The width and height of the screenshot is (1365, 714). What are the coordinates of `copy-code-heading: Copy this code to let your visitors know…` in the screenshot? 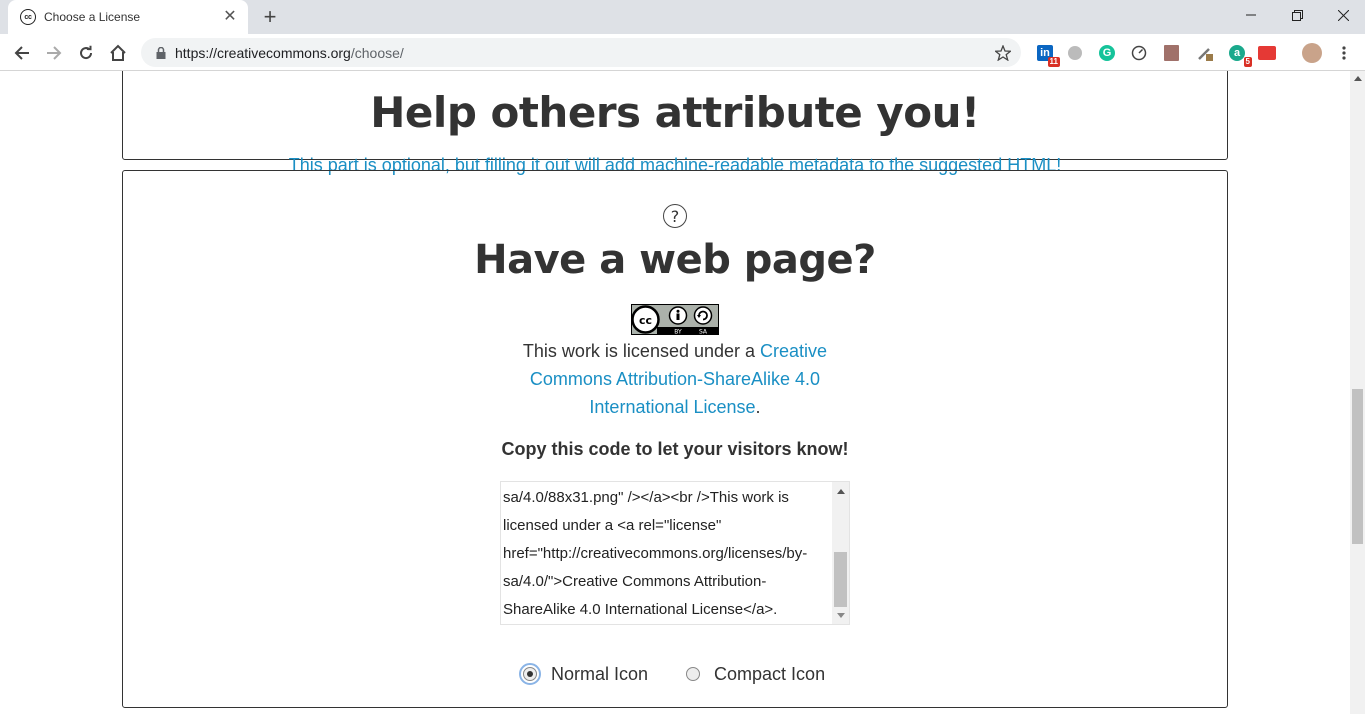 It's located at (675, 449).